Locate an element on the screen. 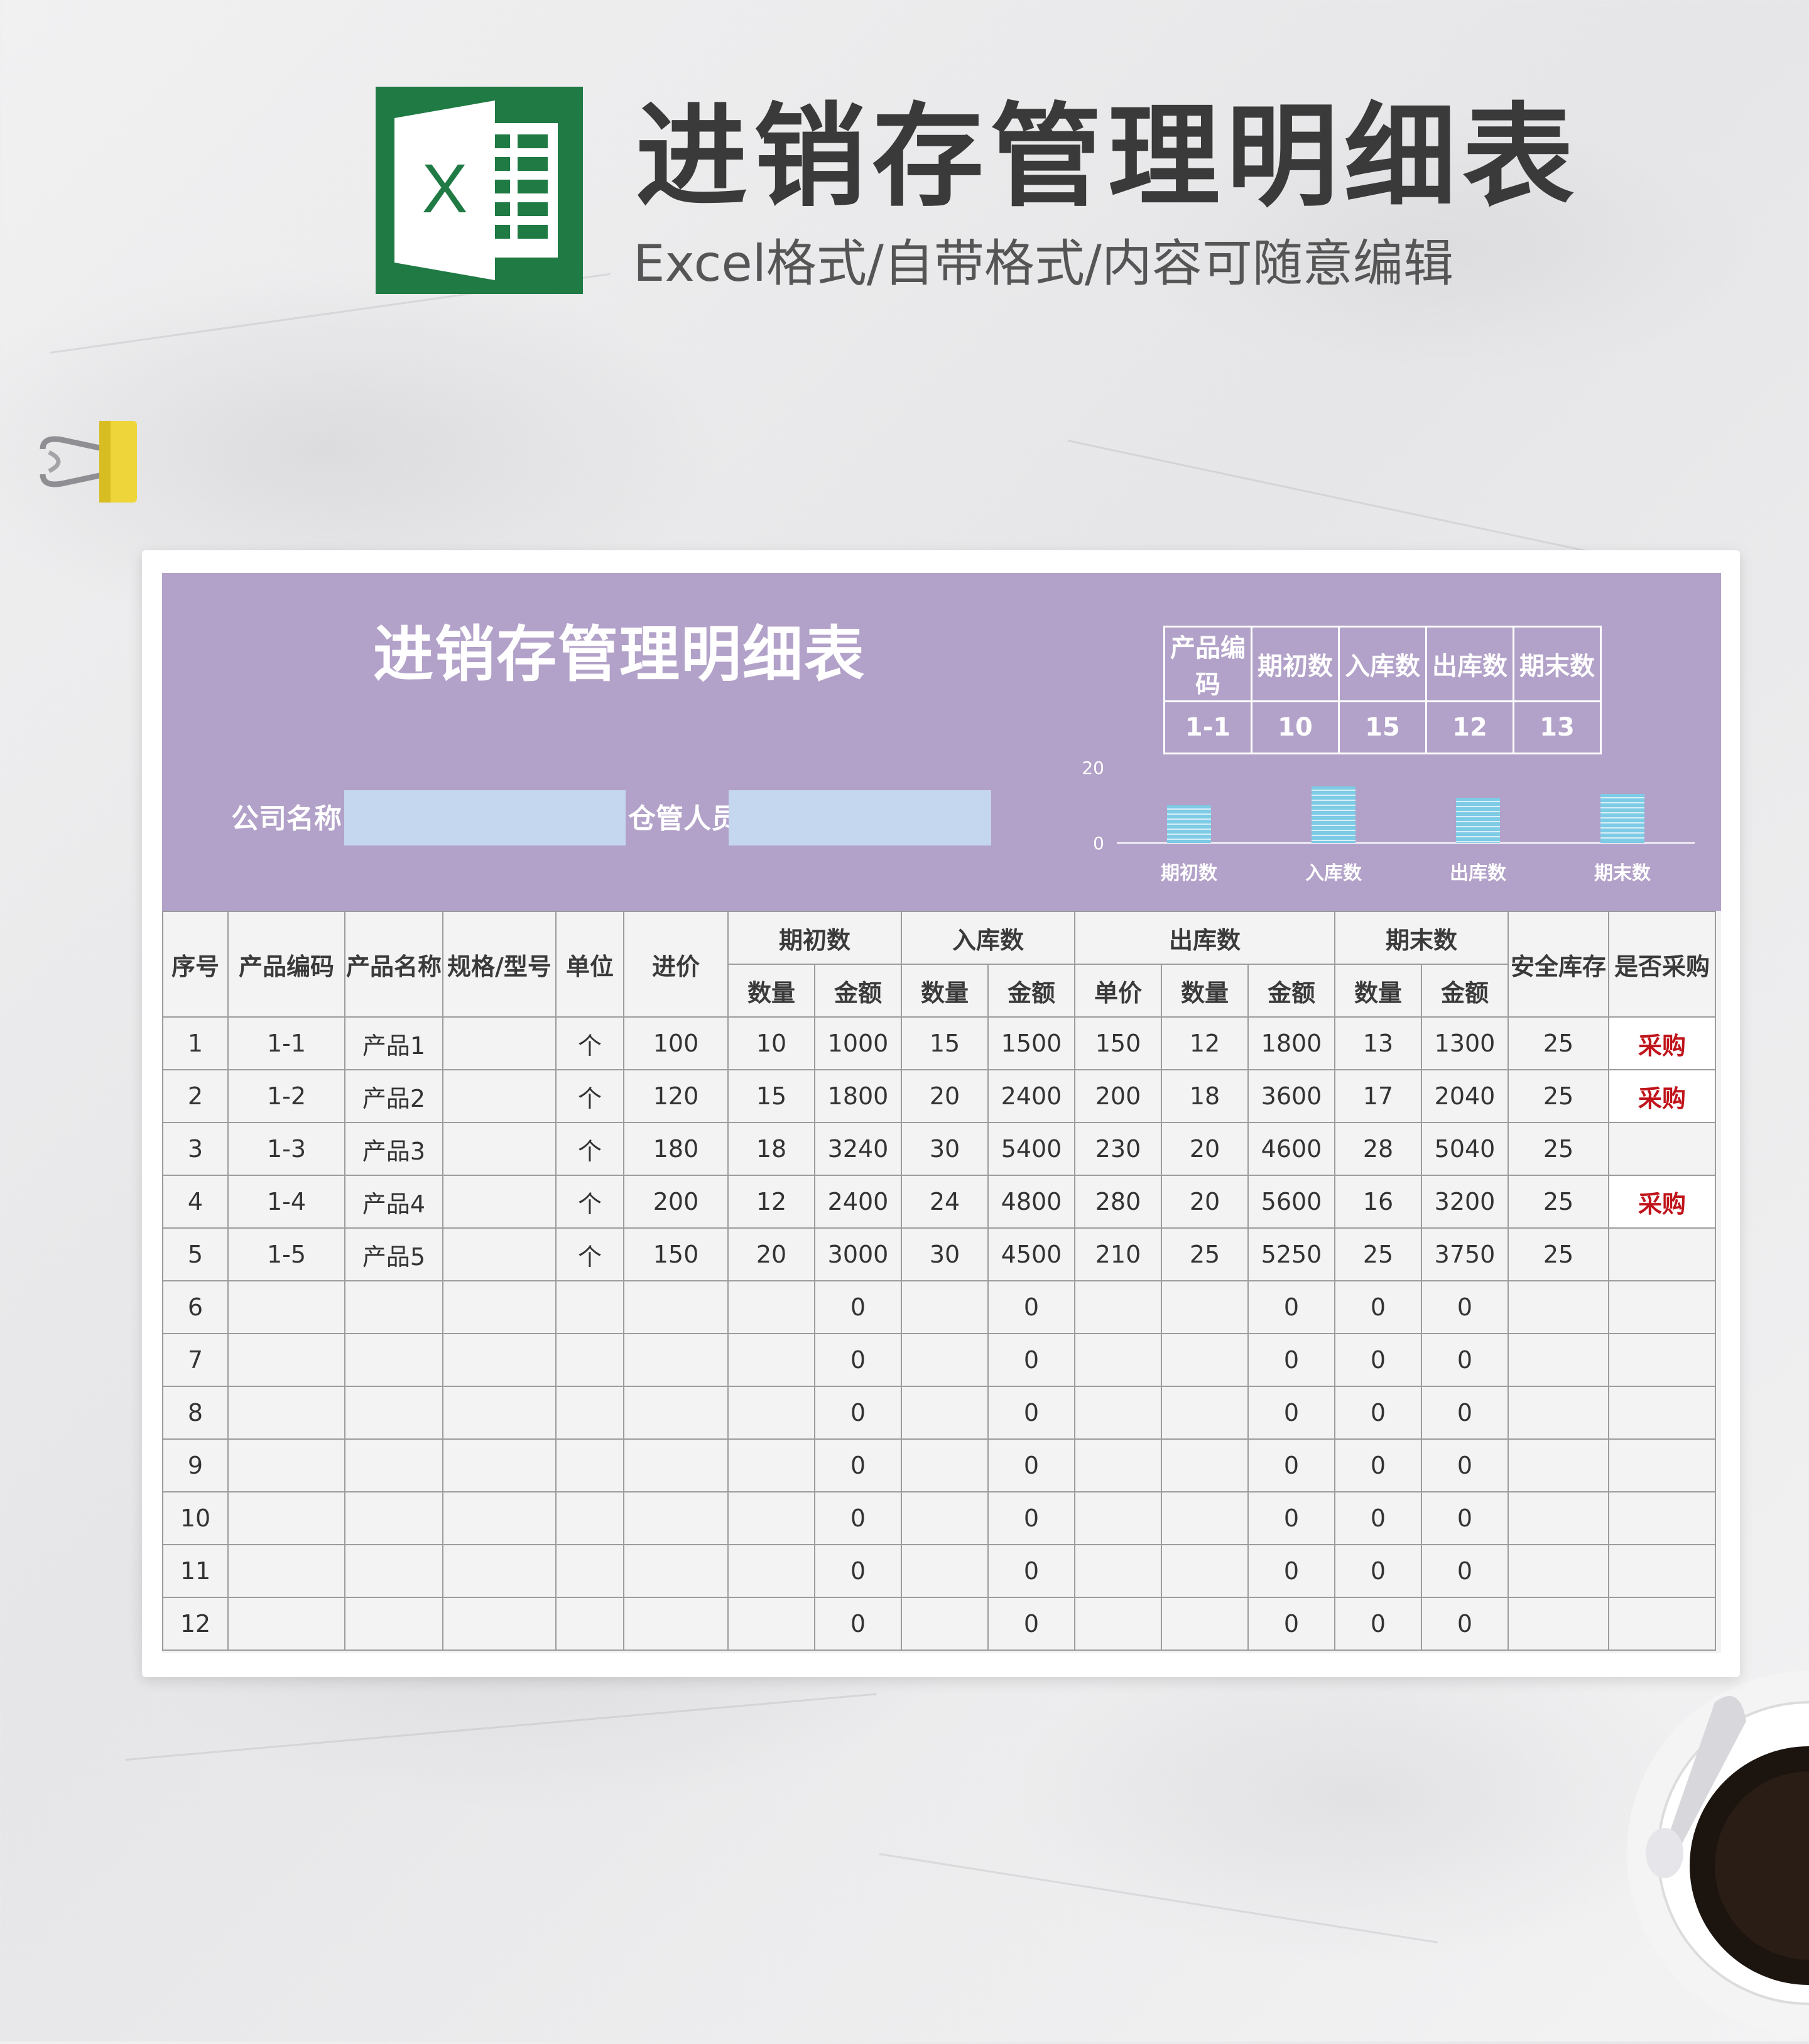 This screenshot has width=1809, height=2044. table-cell: 3200 is located at coordinates (1465, 1202).